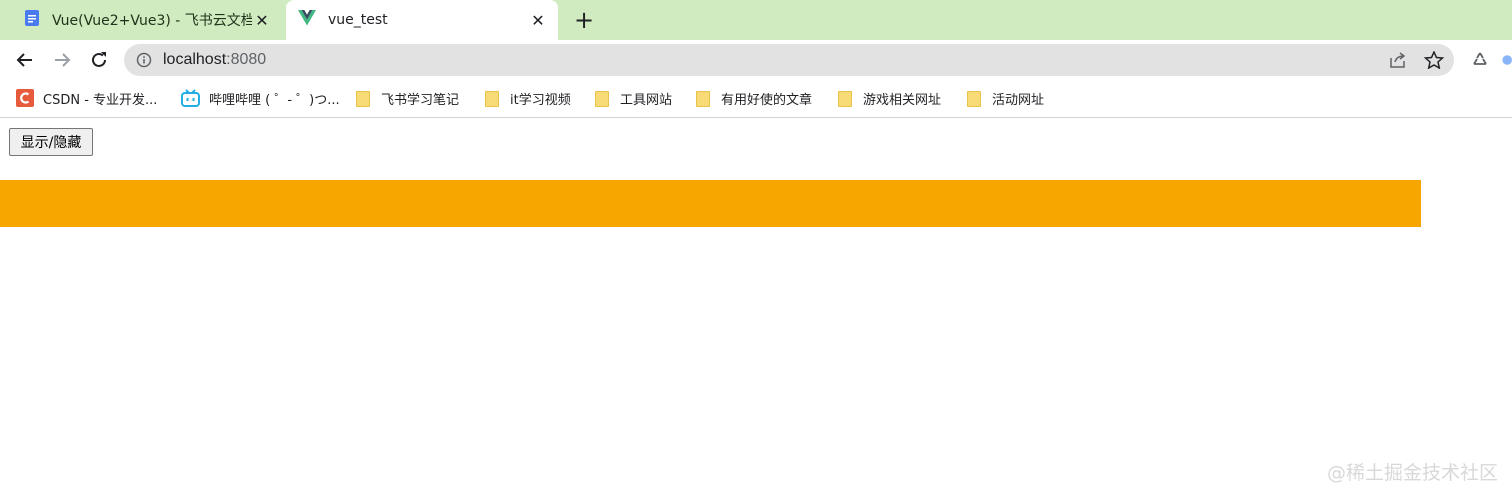 This screenshot has width=1512, height=498. Describe the element at coordinates (144, 62) in the screenshot. I see `info-icon` at that location.